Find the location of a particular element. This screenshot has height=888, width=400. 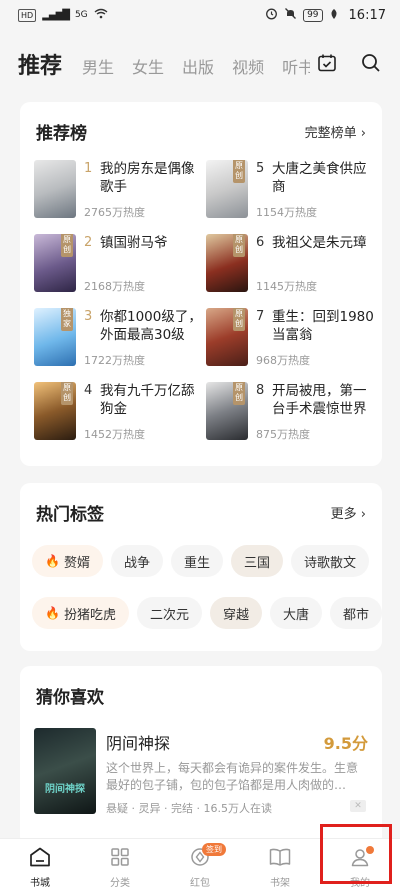

rank-number: 4 is located at coordinates (88, 390).